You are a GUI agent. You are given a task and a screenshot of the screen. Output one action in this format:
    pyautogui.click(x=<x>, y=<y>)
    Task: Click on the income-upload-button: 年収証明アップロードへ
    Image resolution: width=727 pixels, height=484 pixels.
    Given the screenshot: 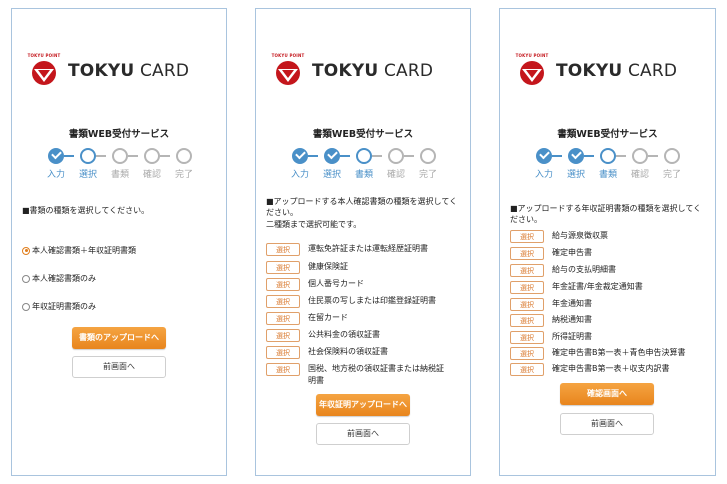 What is the action you would take?
    pyautogui.click(x=363, y=405)
    